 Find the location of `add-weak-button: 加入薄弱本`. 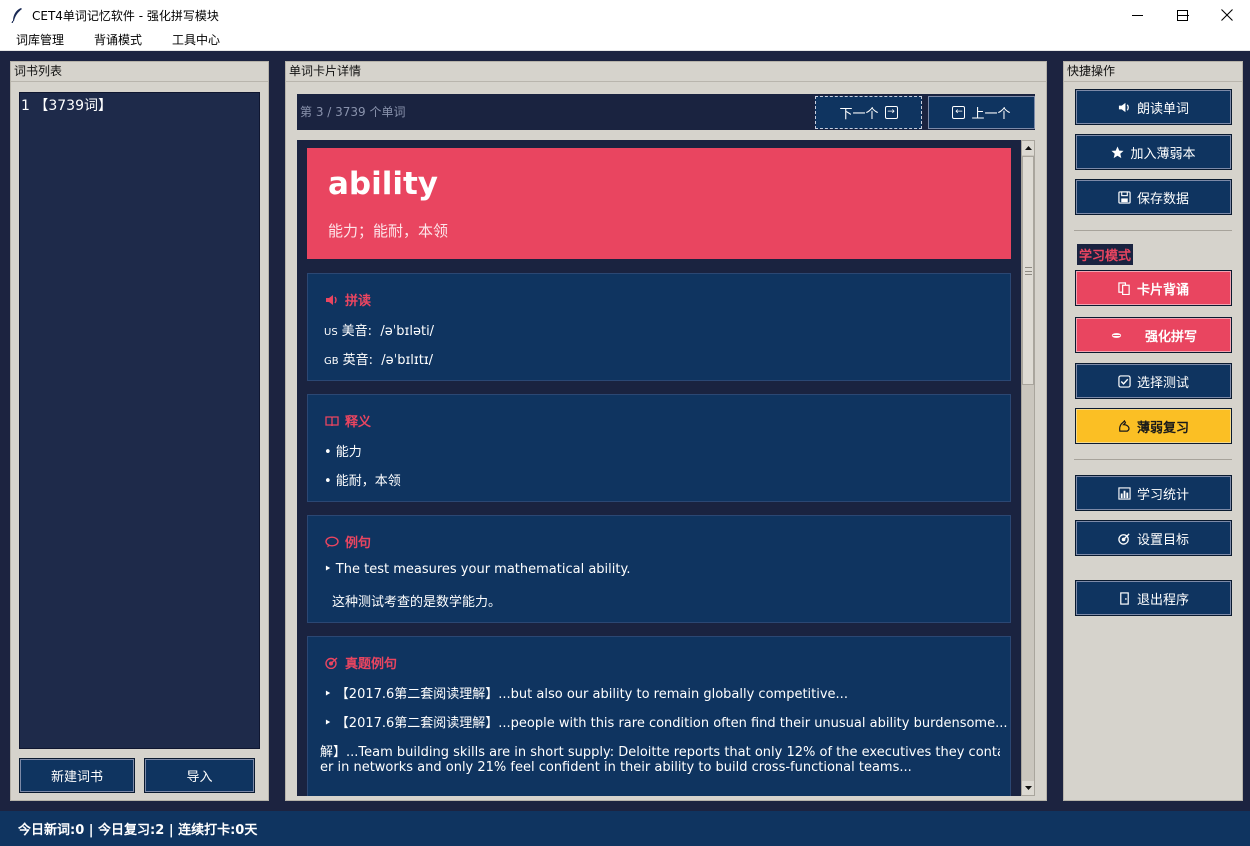

add-weak-button: 加入薄弱本 is located at coordinates (1153, 152).